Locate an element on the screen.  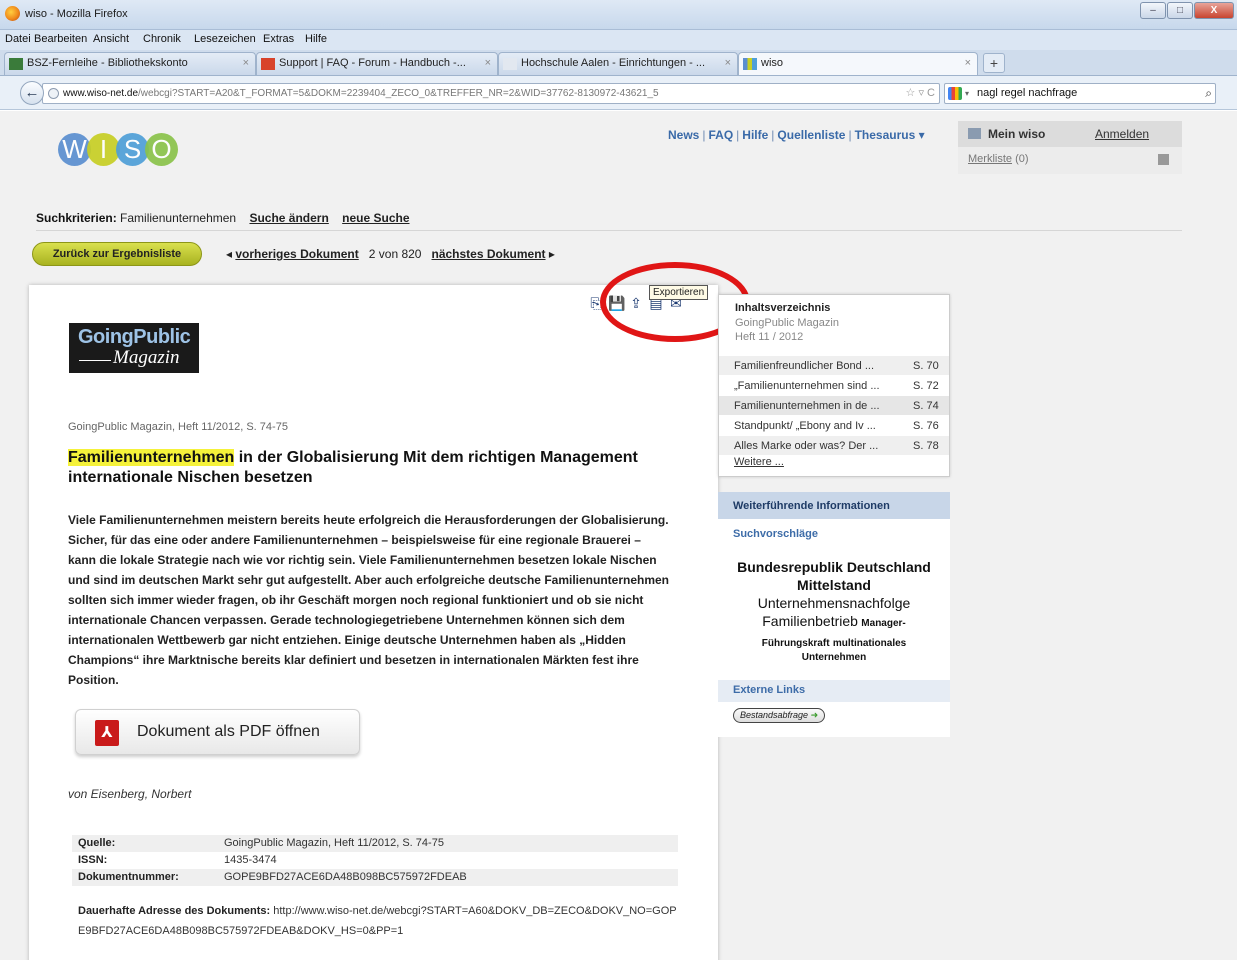
suggestions-header: Suchvorschläge is located at coordinates (775, 534).